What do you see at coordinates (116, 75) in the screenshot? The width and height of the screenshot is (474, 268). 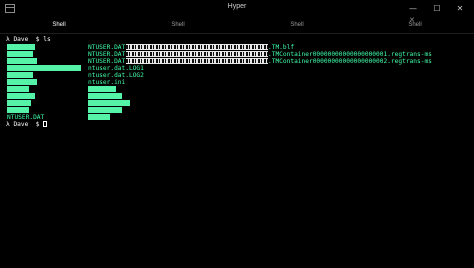 I see `file-entry: ntuser.dat.LOG2` at bounding box center [116, 75].